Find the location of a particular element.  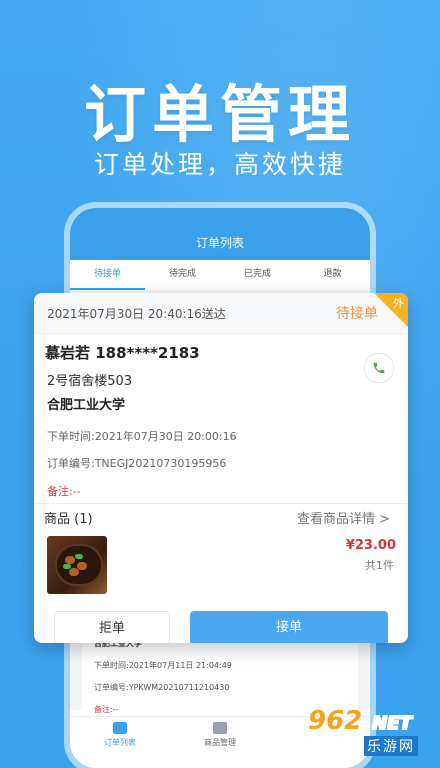

goods-detail-link: 查看商品详情 > is located at coordinates (343, 517).